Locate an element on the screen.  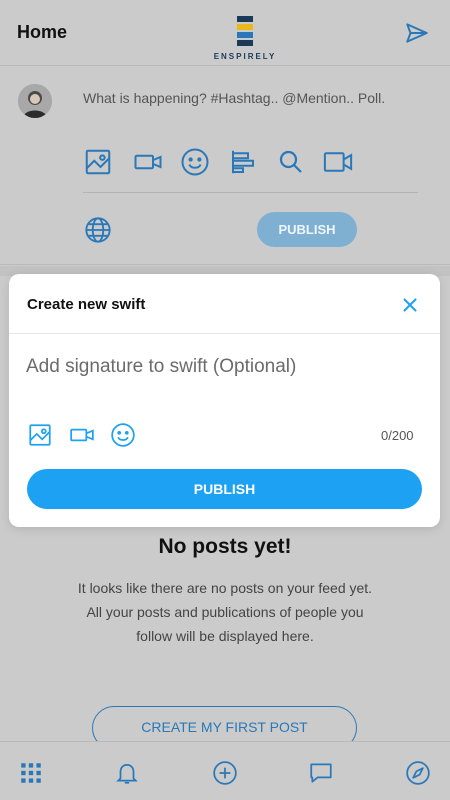
empty-state-line-3: follow will be displayed here. is located at coordinates (225, 636).